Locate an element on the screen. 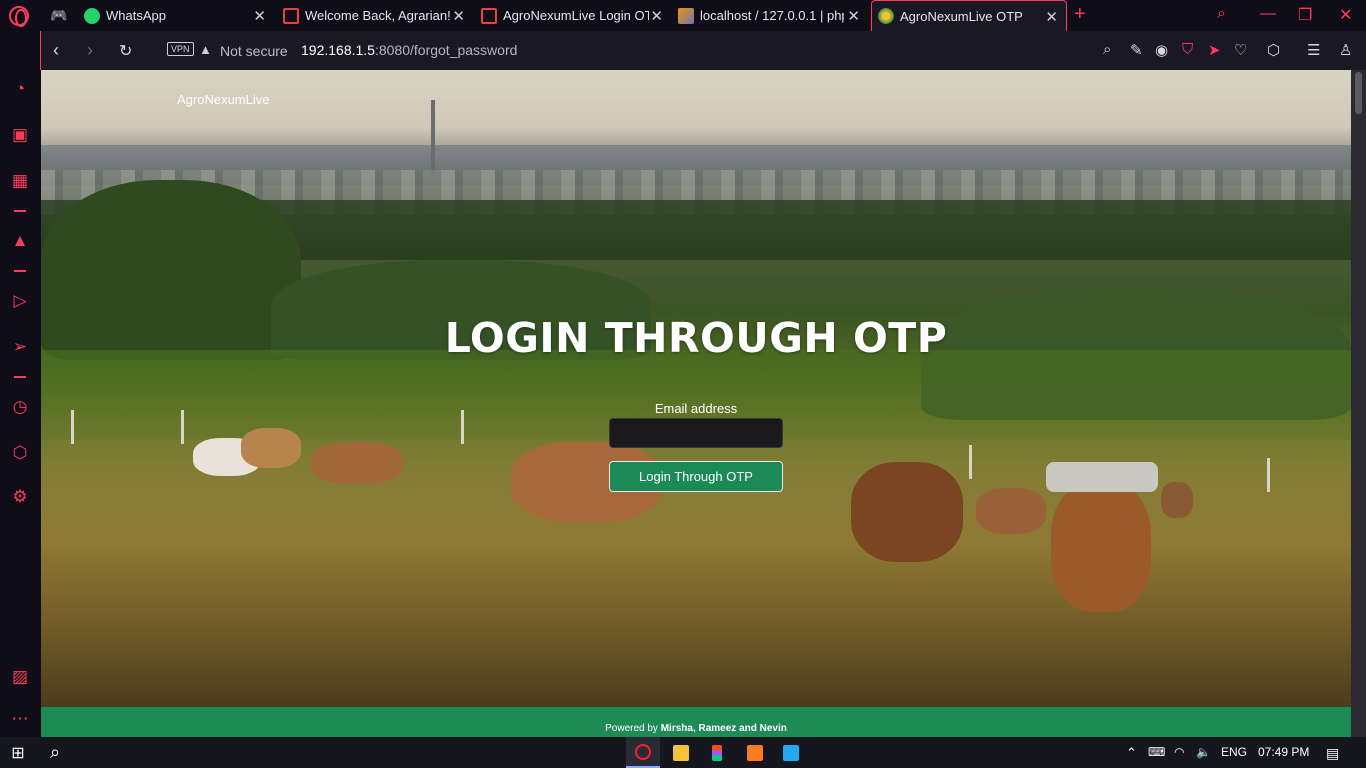 The image size is (1366, 768). easy-setup-icon: ☰ is located at coordinates (1313, 50).